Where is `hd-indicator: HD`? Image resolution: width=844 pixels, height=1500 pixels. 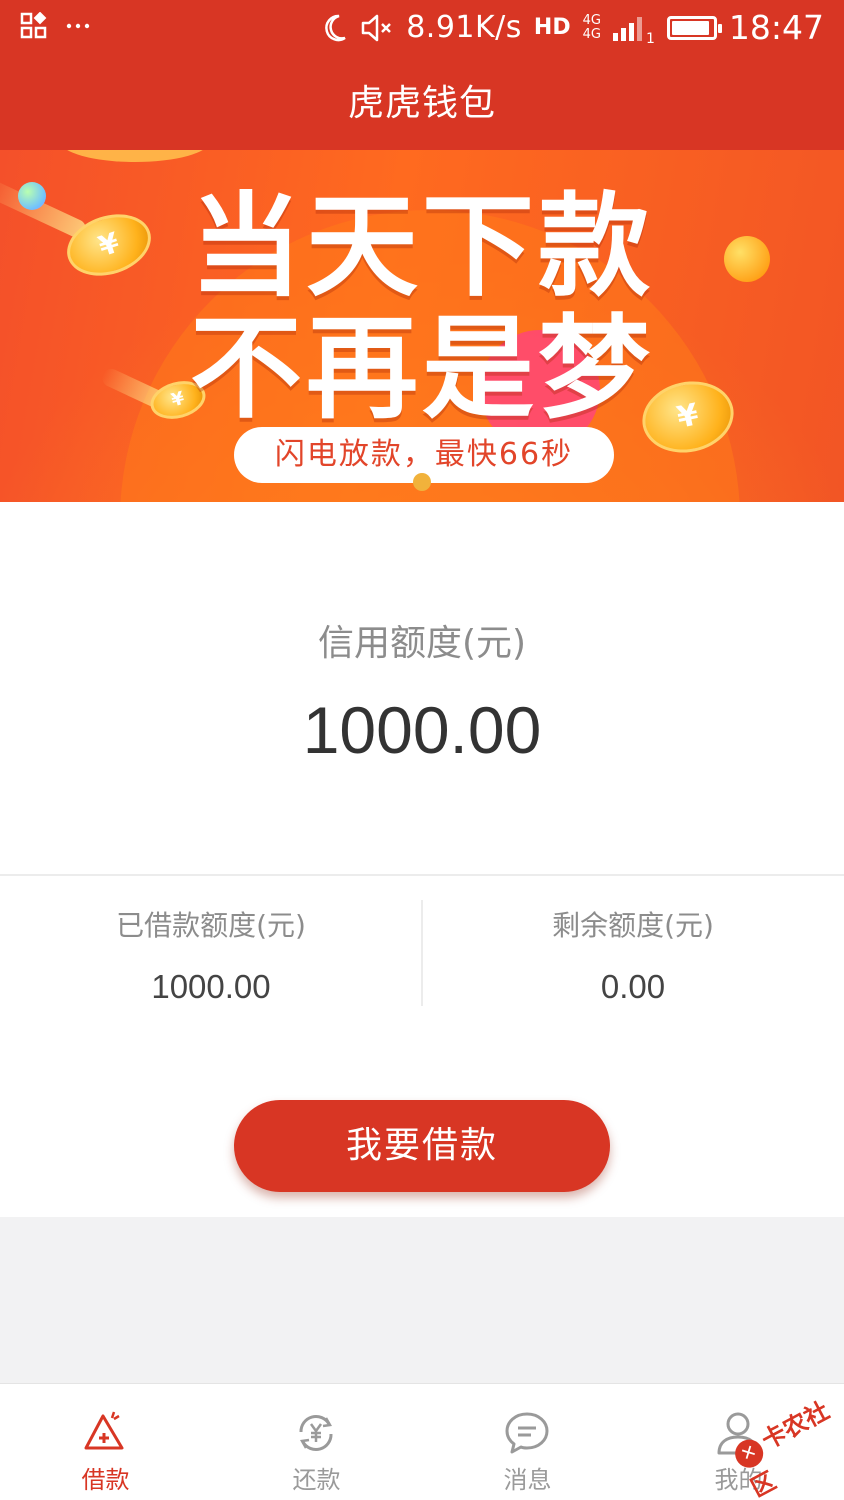
hd-indicator: HD is located at coordinates (552, 27).